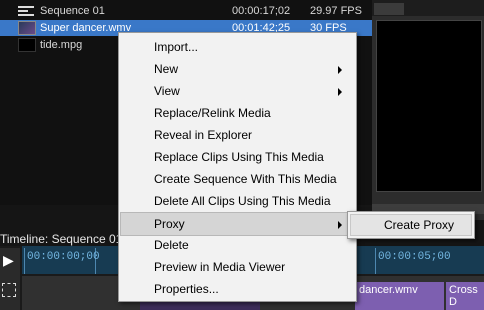 This screenshot has height=310, width=484. Describe the element at coordinates (245, 179) in the screenshot. I see `menu-item-label: Create Sequence With This Media` at that location.